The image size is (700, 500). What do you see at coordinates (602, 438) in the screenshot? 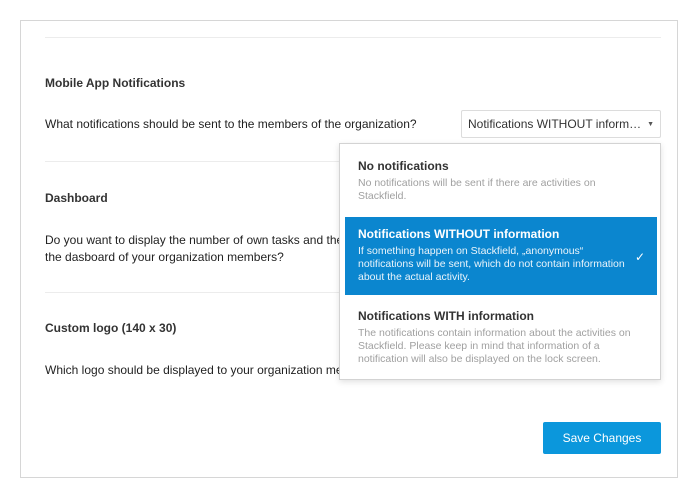
I see `save-changes-button: Save Changes` at bounding box center [602, 438].